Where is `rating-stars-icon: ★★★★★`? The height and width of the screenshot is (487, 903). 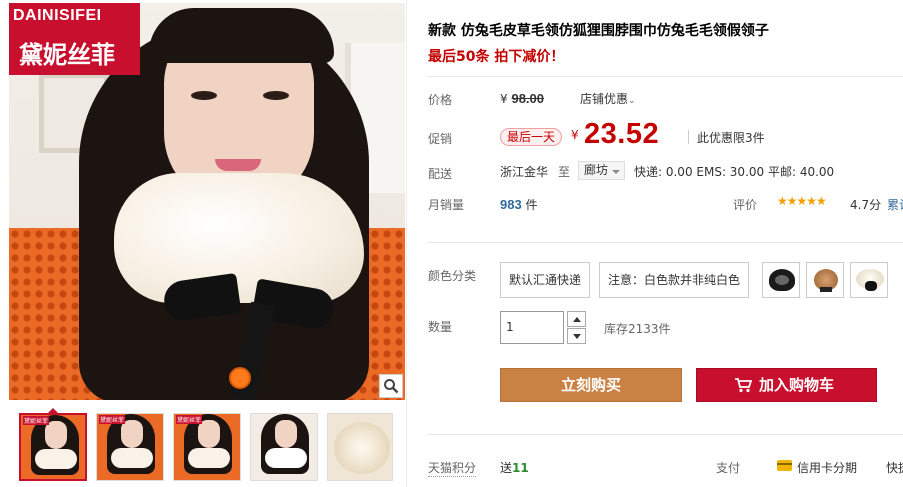
rating-stars-icon: ★★★★★ is located at coordinates (802, 201).